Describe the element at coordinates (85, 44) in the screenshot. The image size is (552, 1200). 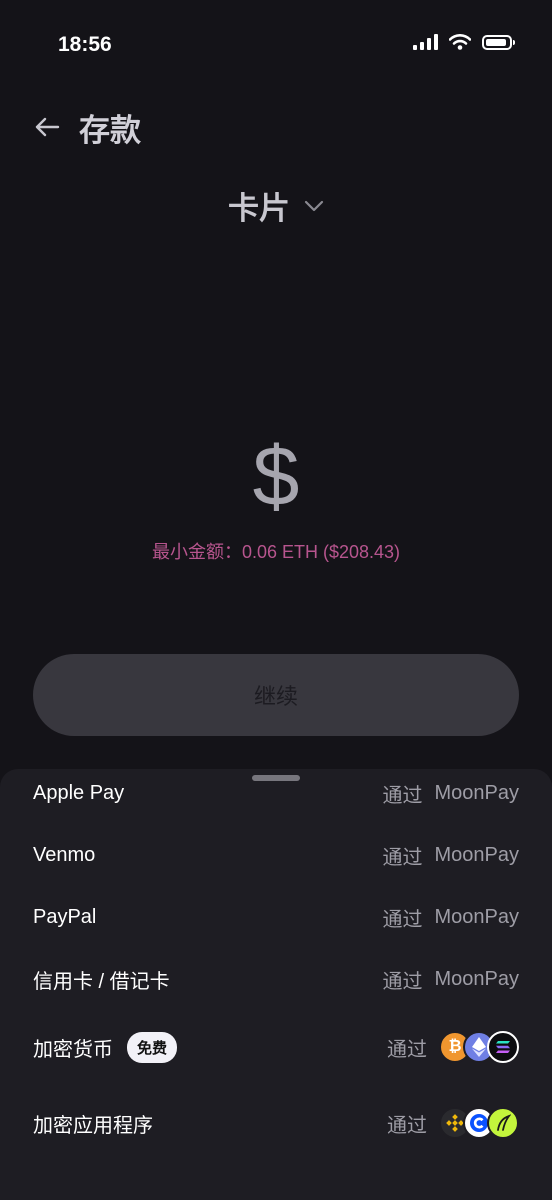
I see `status-time: 18:56` at that location.